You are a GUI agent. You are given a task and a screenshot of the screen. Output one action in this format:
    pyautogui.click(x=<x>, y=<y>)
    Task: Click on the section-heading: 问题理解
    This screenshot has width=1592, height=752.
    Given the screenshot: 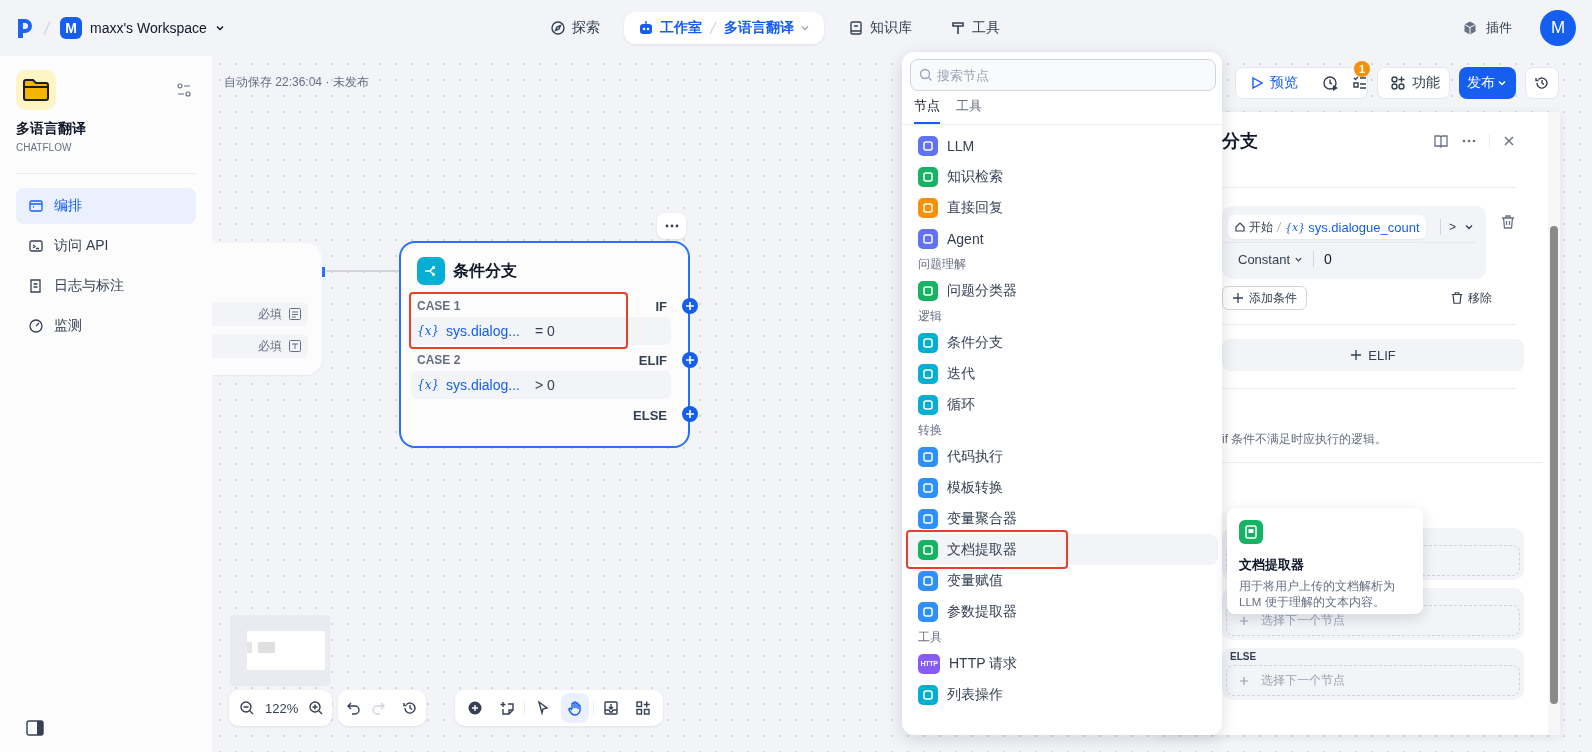 What is the action you would take?
    pyautogui.click(x=942, y=264)
    